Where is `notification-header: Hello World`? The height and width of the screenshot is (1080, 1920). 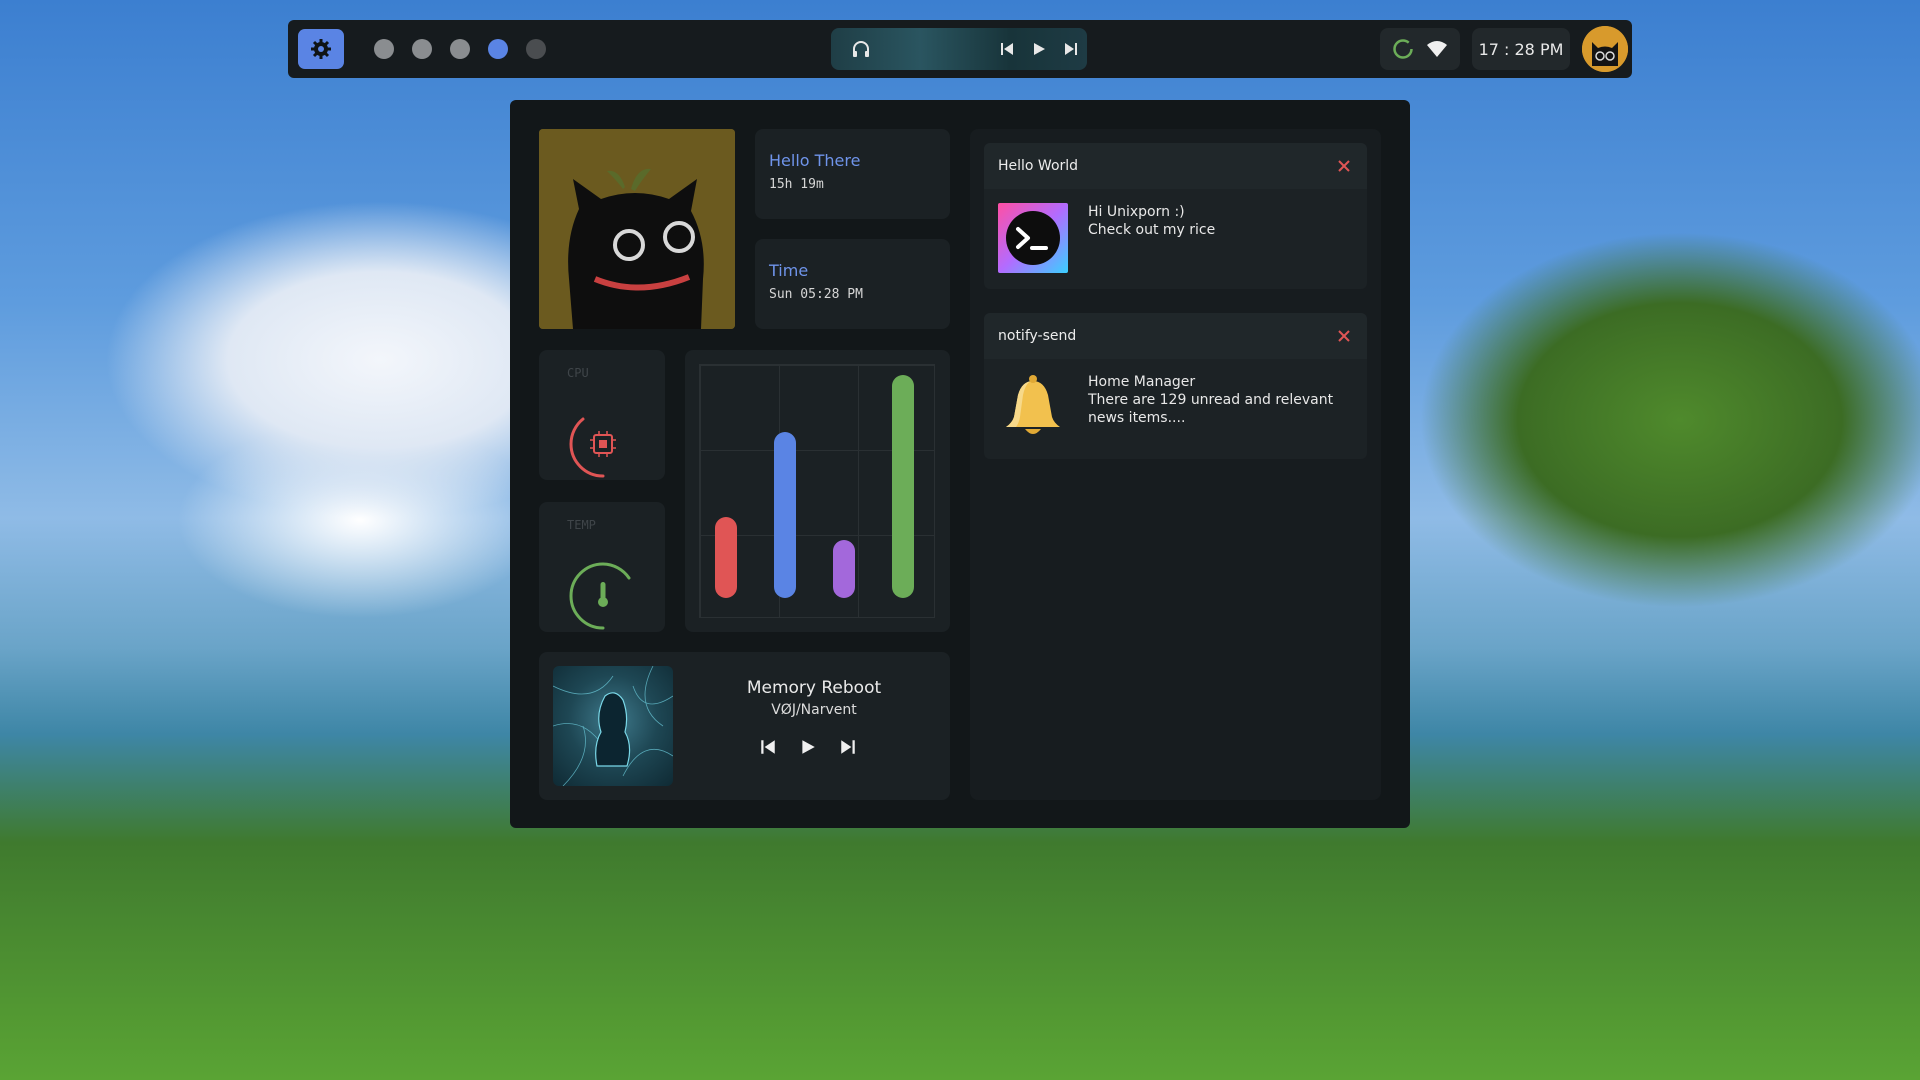 notification-header: Hello World is located at coordinates (1175, 166).